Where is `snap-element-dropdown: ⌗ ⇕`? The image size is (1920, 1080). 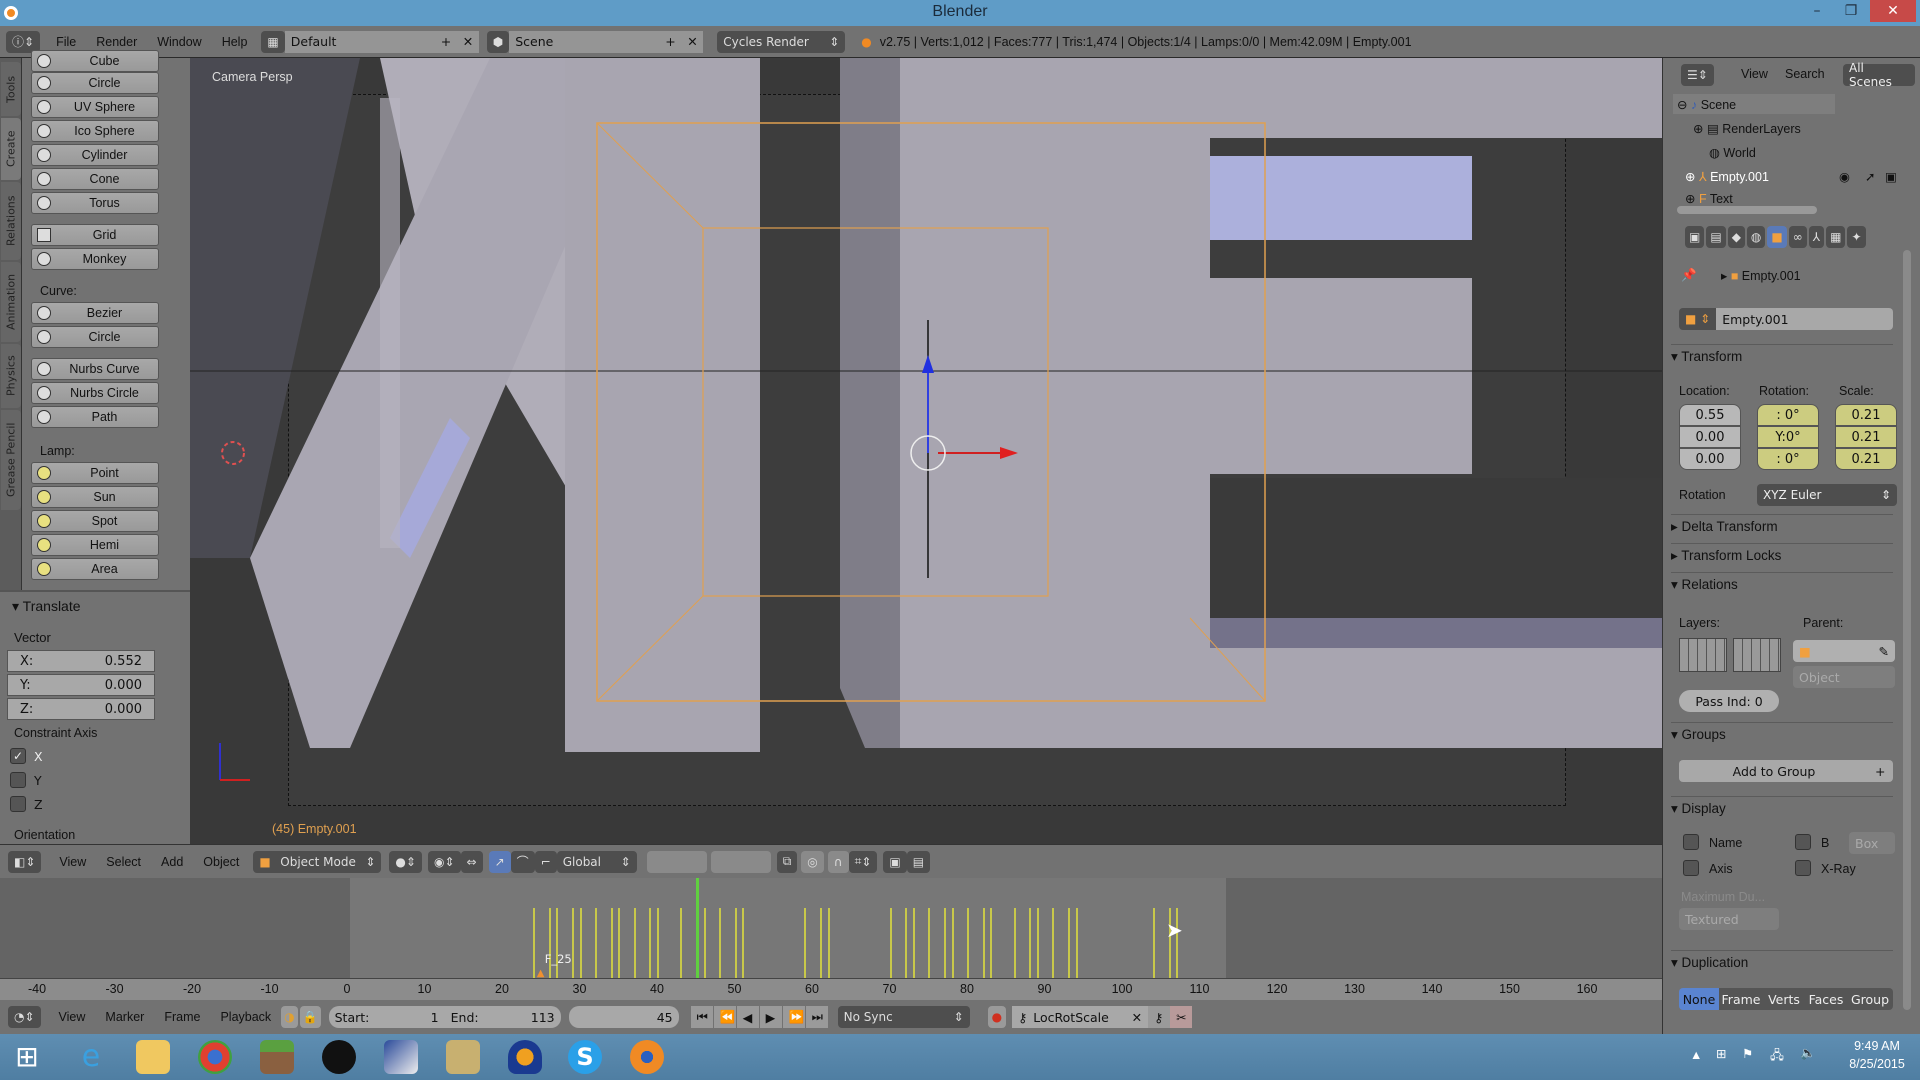 snap-element-dropdown: ⌗ ⇕ is located at coordinates (863, 861).